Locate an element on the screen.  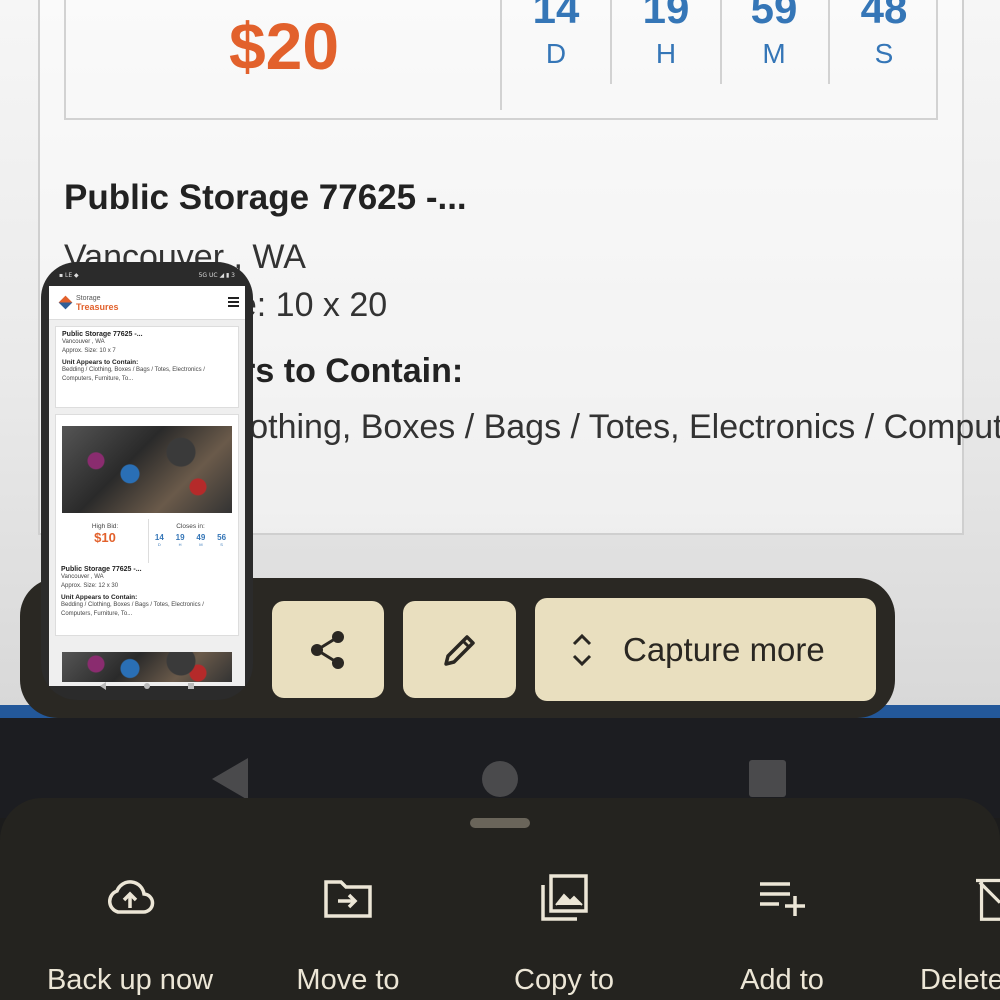
bid-countdown-box: $20 14 D 19 H 59 M 48 S is located at coordinates (501, 60).